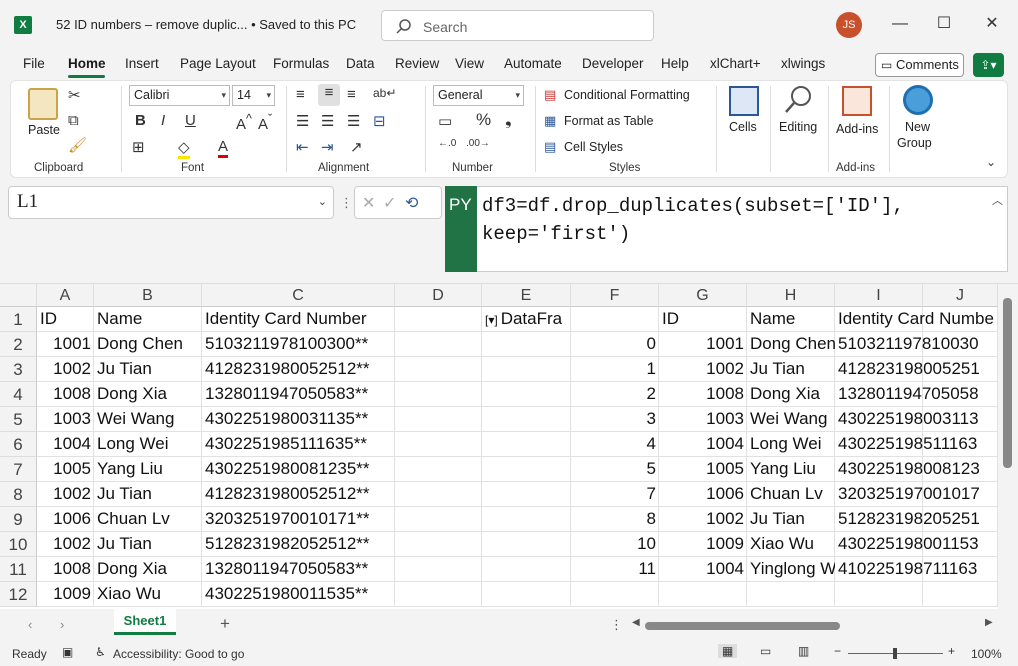 The width and height of the screenshot is (1018, 666). Describe the element at coordinates (100, 652) in the screenshot. I see `accessibility-icon: ♿` at that location.